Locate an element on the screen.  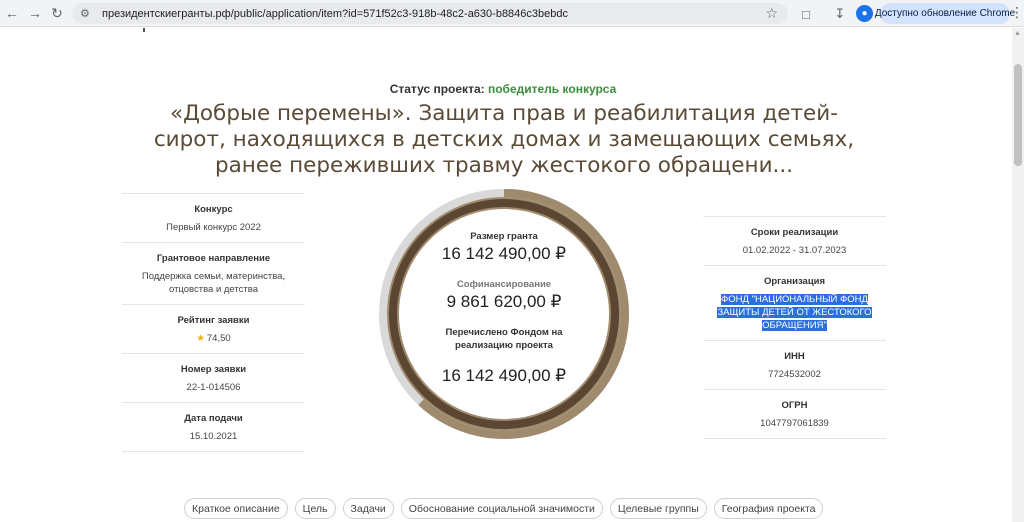
tab-social-significance: Обоснование социальной значимости is located at coordinates (501, 508).